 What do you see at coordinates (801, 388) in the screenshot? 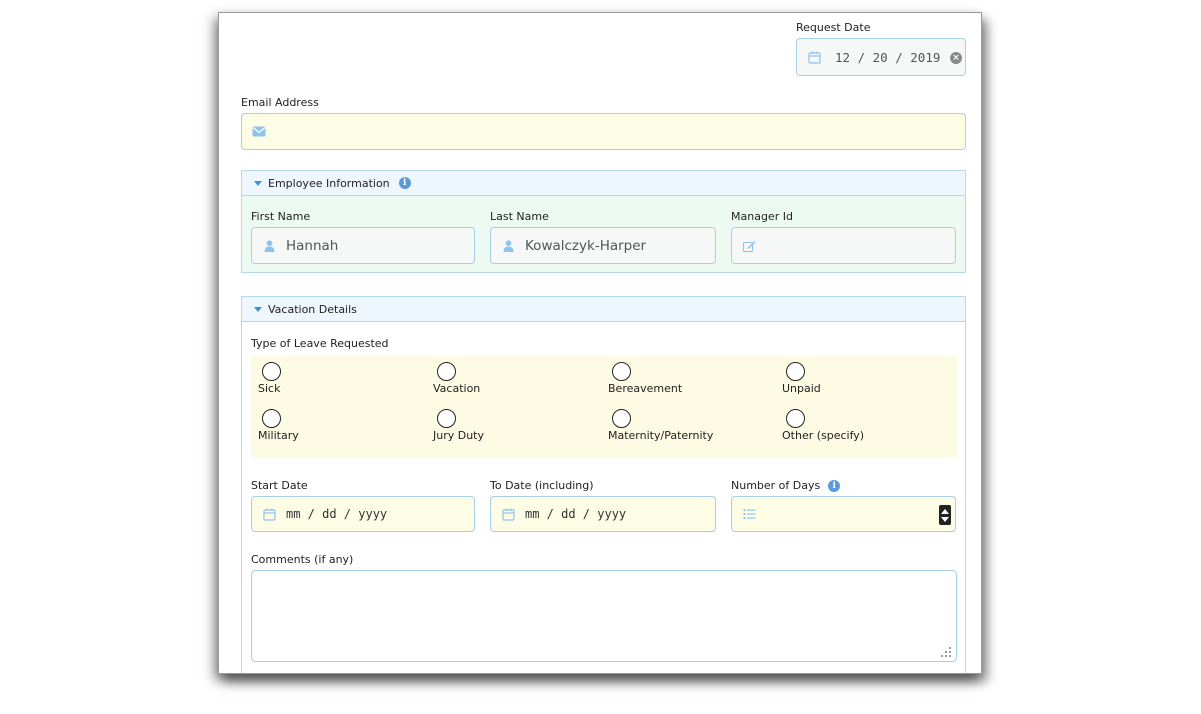
I see `radio-label: Unpaid` at bounding box center [801, 388].